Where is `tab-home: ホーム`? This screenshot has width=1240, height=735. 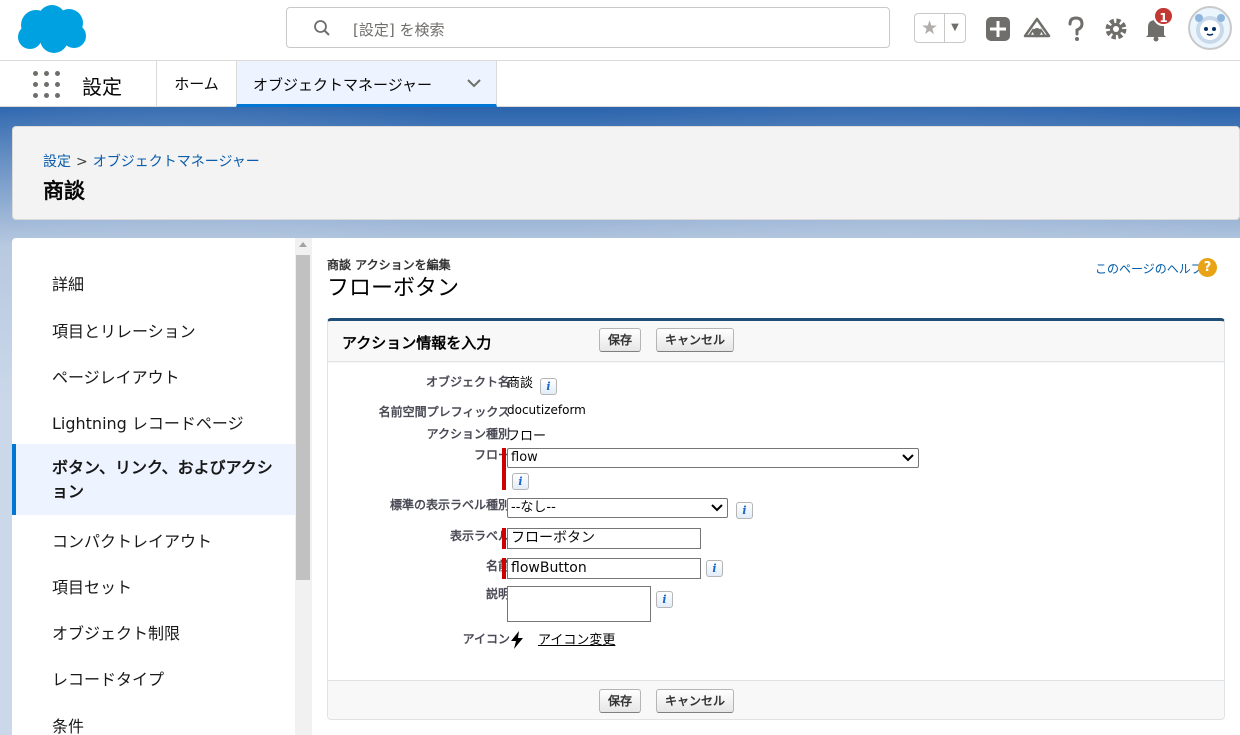 tab-home: ホーム is located at coordinates (196, 84).